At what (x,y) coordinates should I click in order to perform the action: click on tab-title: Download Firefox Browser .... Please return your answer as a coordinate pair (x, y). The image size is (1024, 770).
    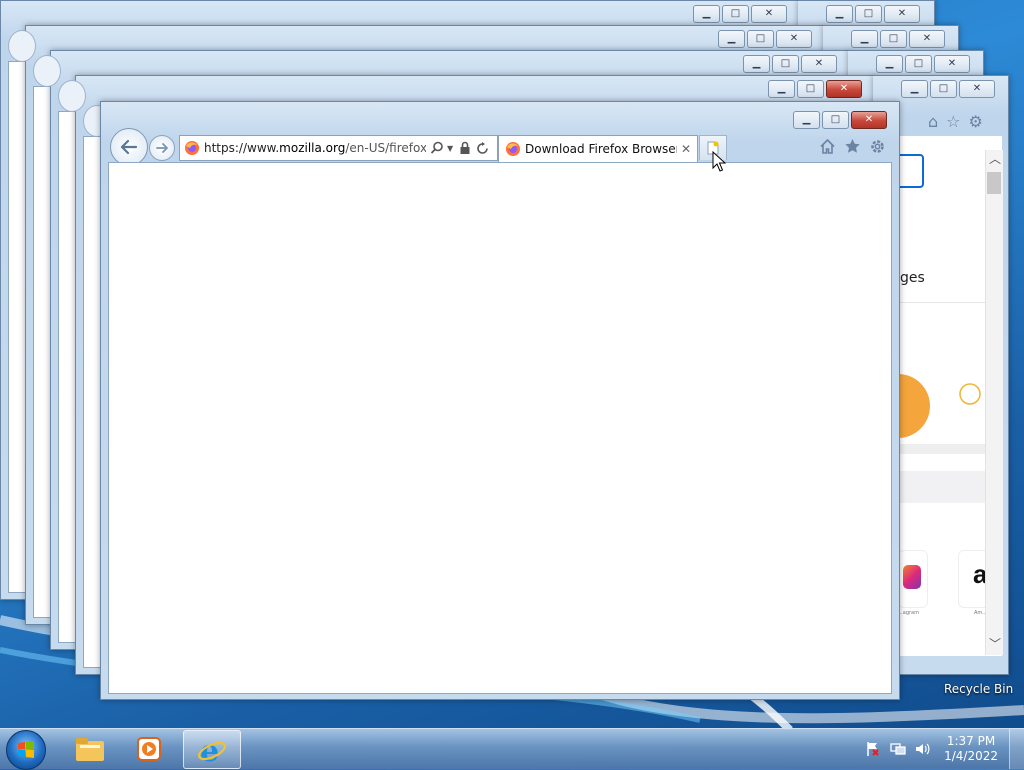
    Looking at the image, I should click on (601, 149).